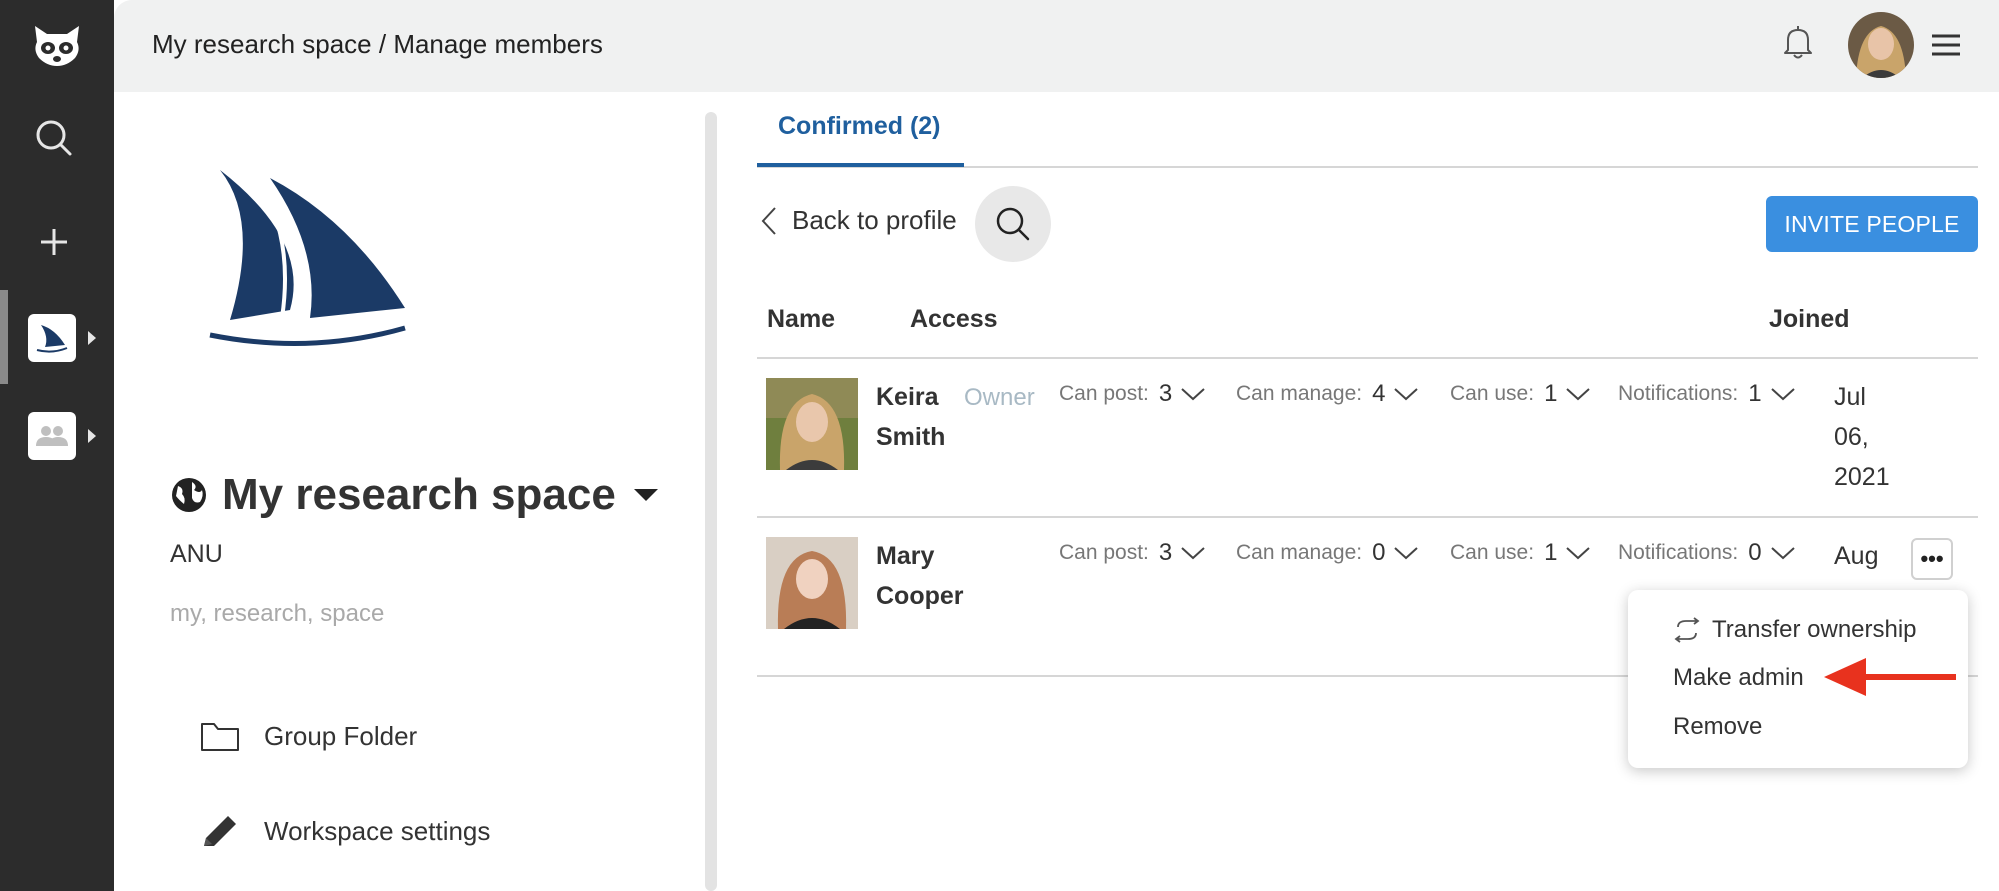  I want to click on space-title: My research space, so click(419, 494).